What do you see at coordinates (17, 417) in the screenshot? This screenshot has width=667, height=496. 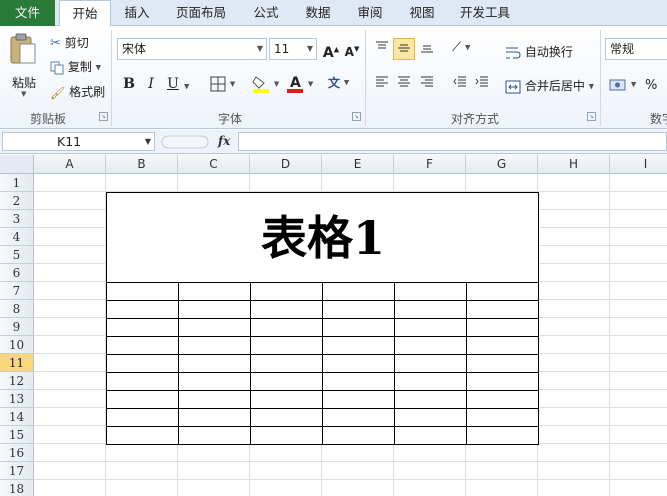 I see `row-header-14: 14` at bounding box center [17, 417].